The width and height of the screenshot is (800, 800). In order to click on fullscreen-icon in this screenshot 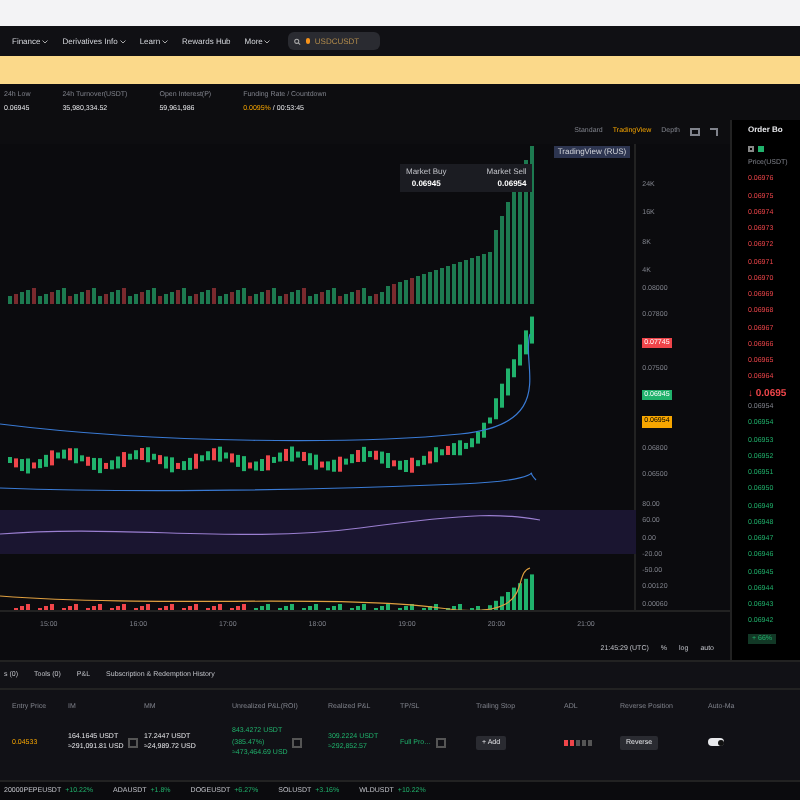, I will do `click(714, 132)`.